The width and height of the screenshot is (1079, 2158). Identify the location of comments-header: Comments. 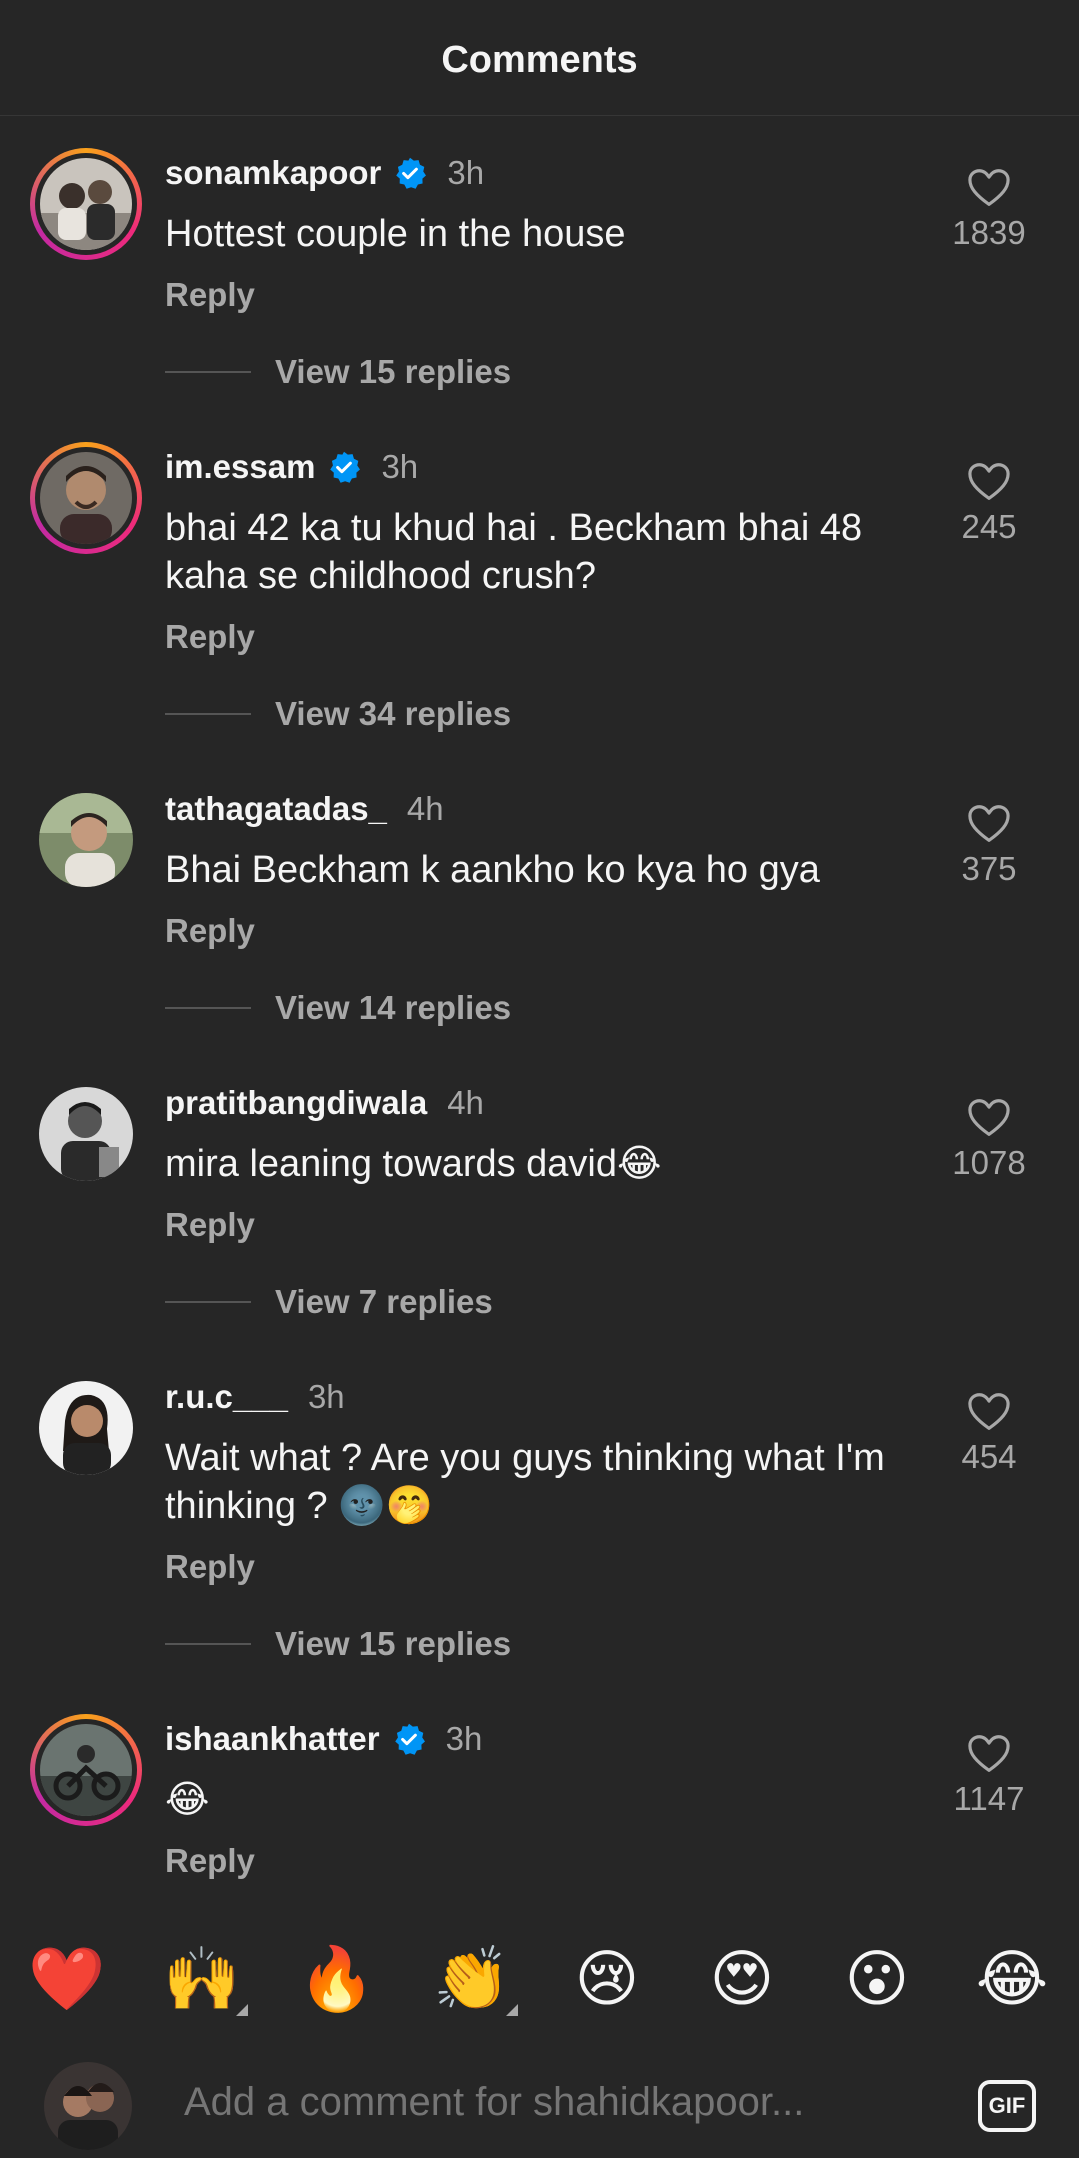
(539, 58).